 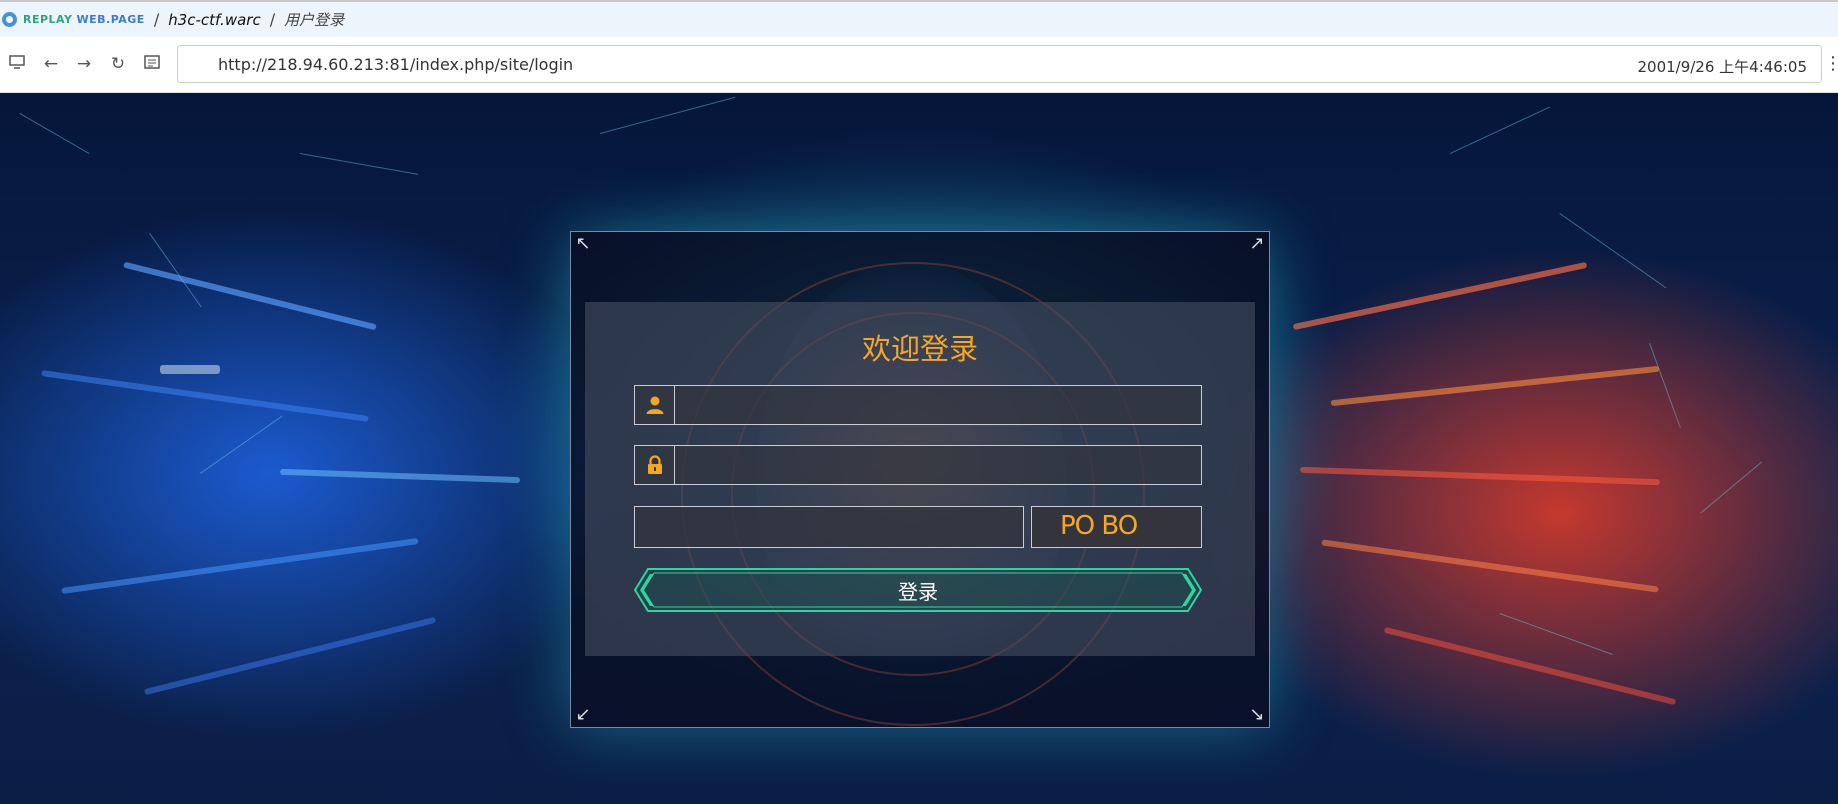 I want to click on corner-arrow-icon: ↙, so click(x=583, y=714).